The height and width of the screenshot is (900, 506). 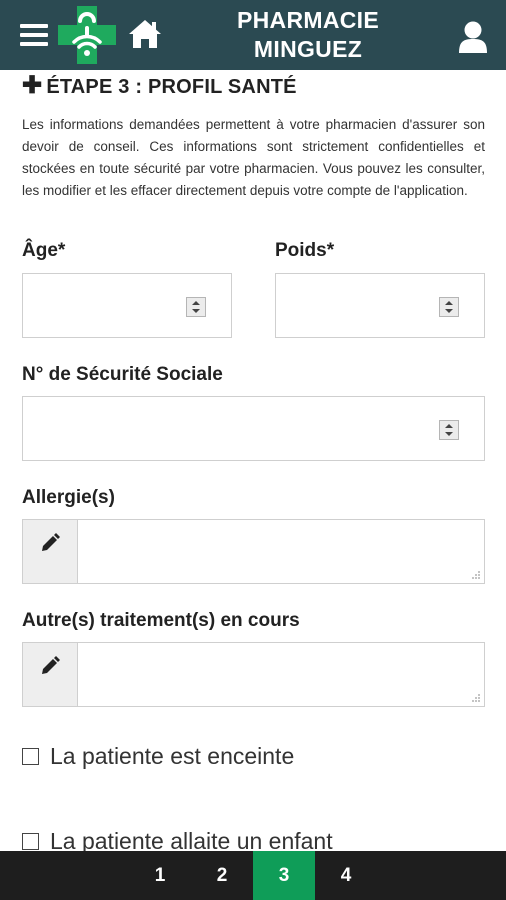 What do you see at coordinates (172, 756) in the screenshot?
I see `pregnant-label: La patiente est enceinte` at bounding box center [172, 756].